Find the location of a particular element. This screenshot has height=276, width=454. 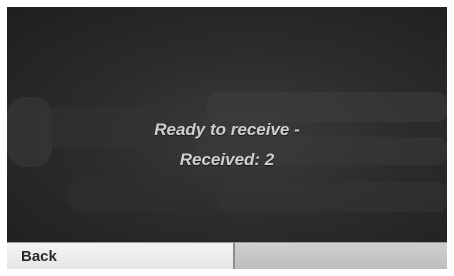

softkey-bar: Back is located at coordinates (227, 255).